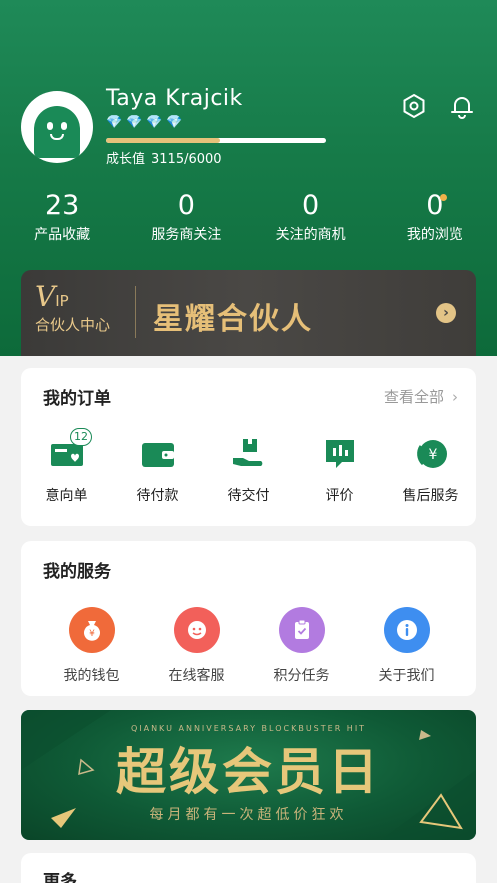 The height and width of the screenshot is (883, 497). I want to click on task-clipboard-icon, so click(301, 630).